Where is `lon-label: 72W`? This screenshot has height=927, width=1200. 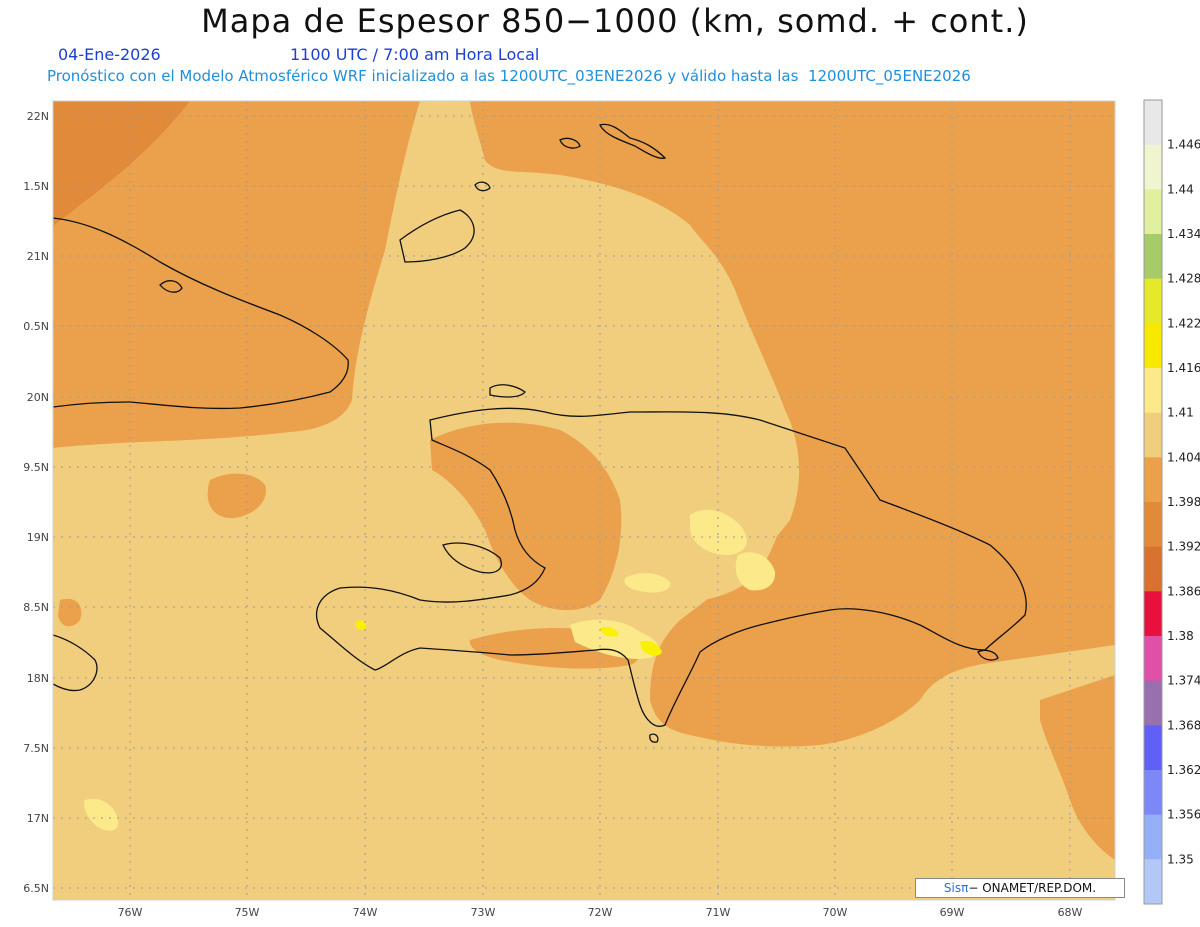
lon-label: 72W is located at coordinates (600, 912).